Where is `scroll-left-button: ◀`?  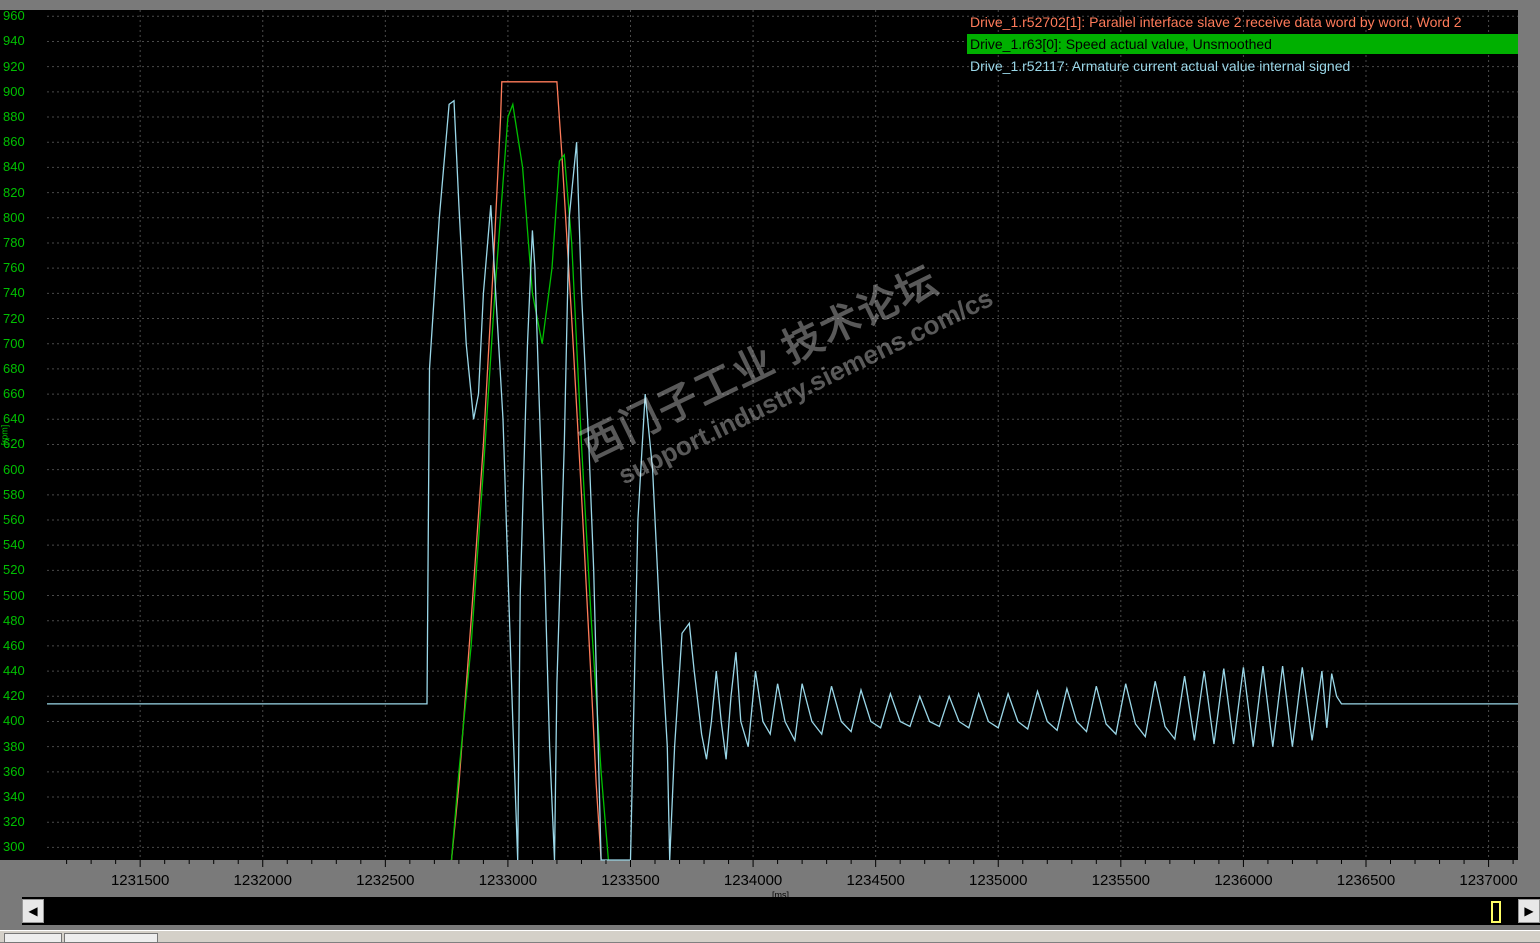
scroll-left-button: ◀ is located at coordinates (33, 911).